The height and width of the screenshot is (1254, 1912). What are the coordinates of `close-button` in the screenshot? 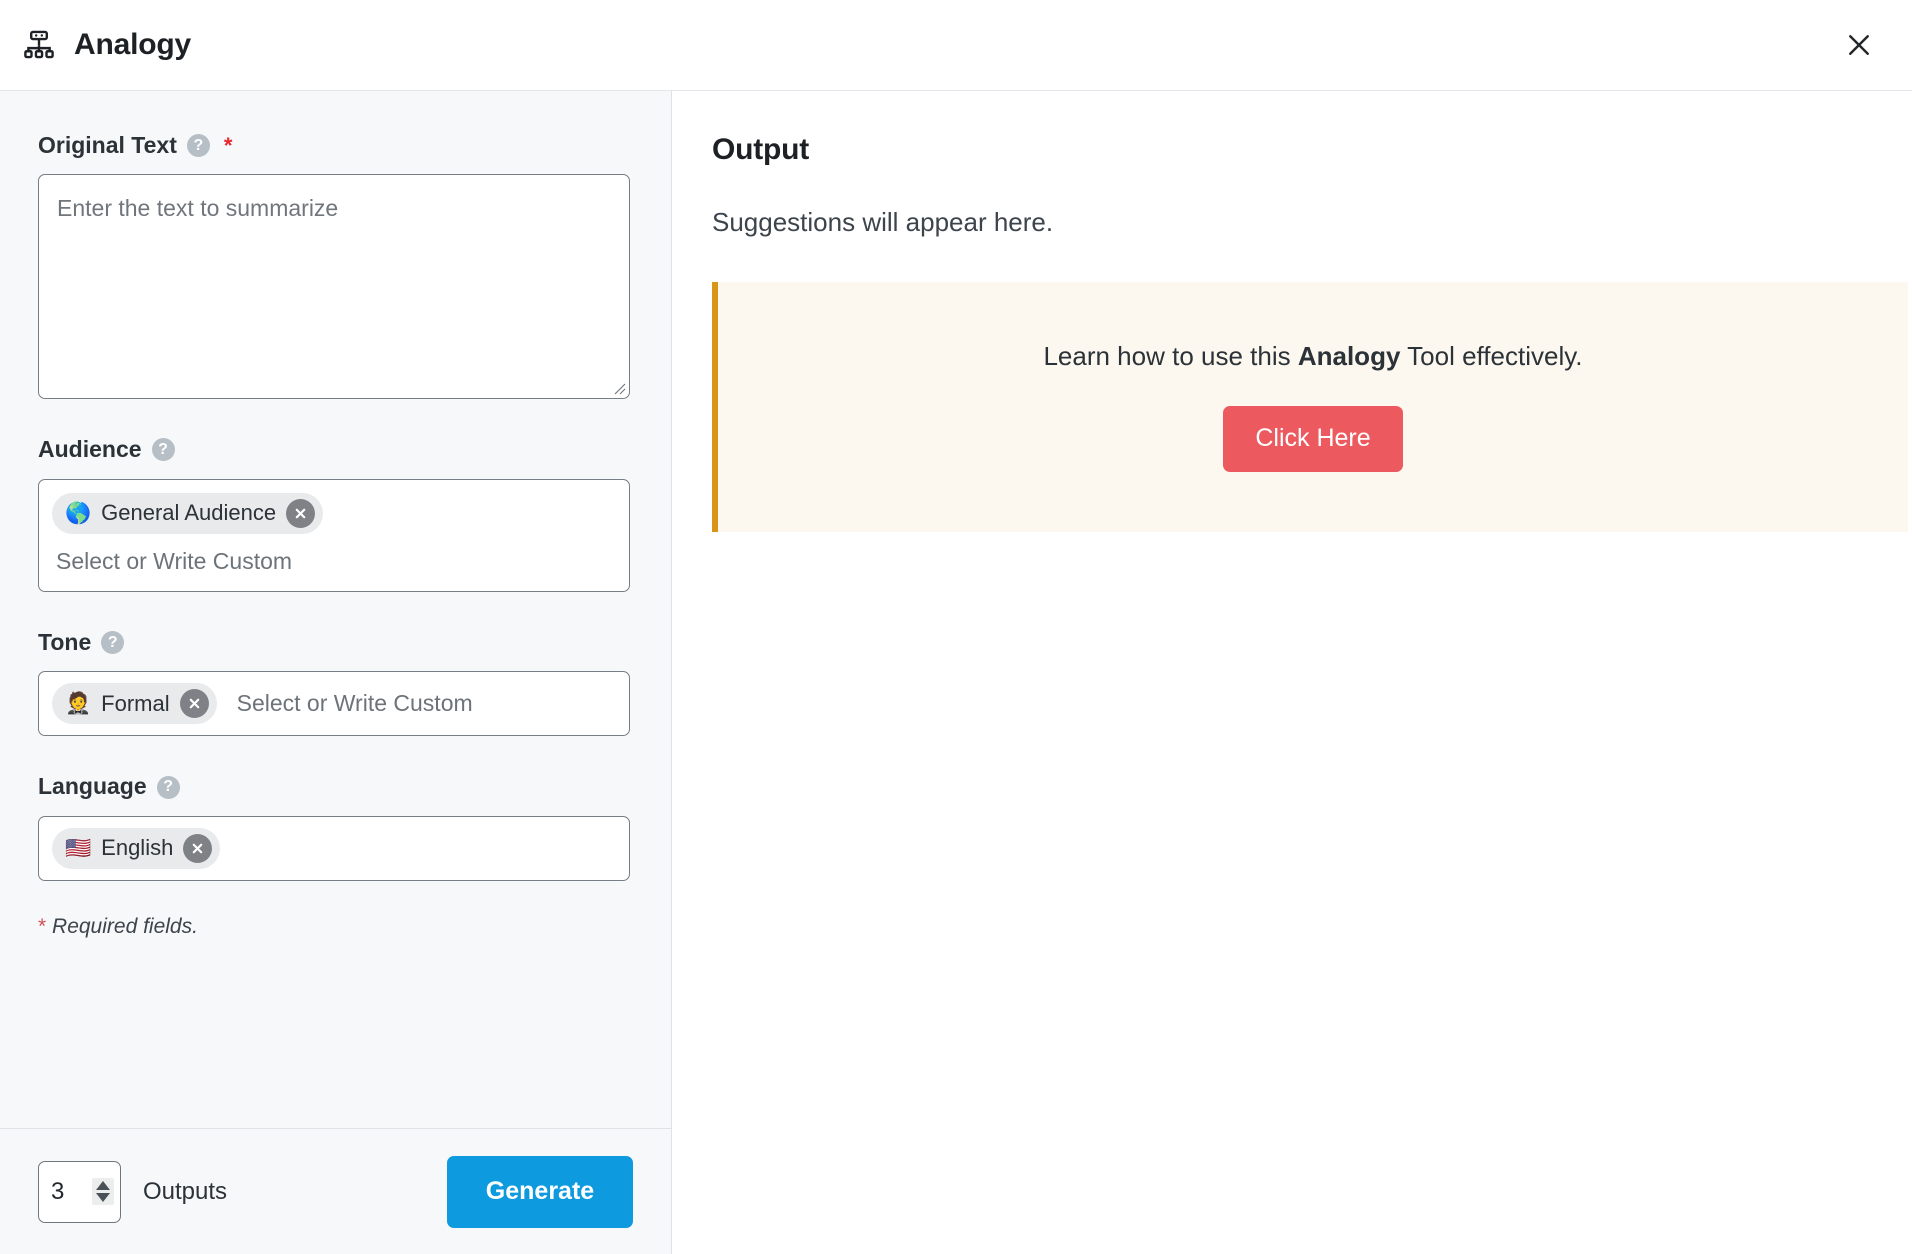 It's located at (1859, 45).